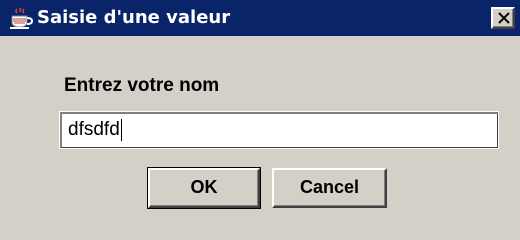 Image resolution: width=520 pixels, height=240 pixels. What do you see at coordinates (134, 17) in the screenshot?
I see `window-title: Saisie d'une valeur` at bounding box center [134, 17].